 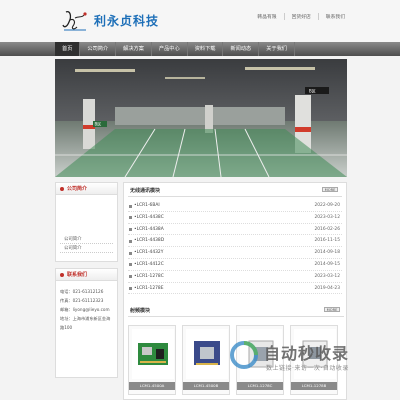 What do you see at coordinates (244, 355) in the screenshot?
I see `watermark-logo-icon` at bounding box center [244, 355].